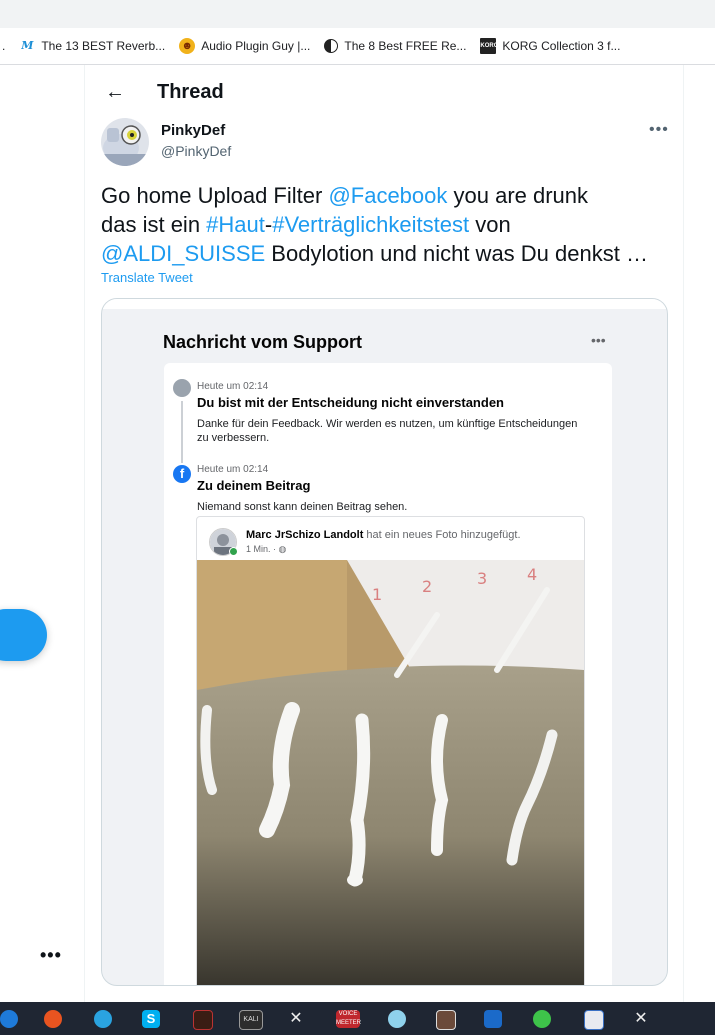  Describe the element at coordinates (196, 151) in the screenshot. I see `user-handle: @PinkyDef` at that location.